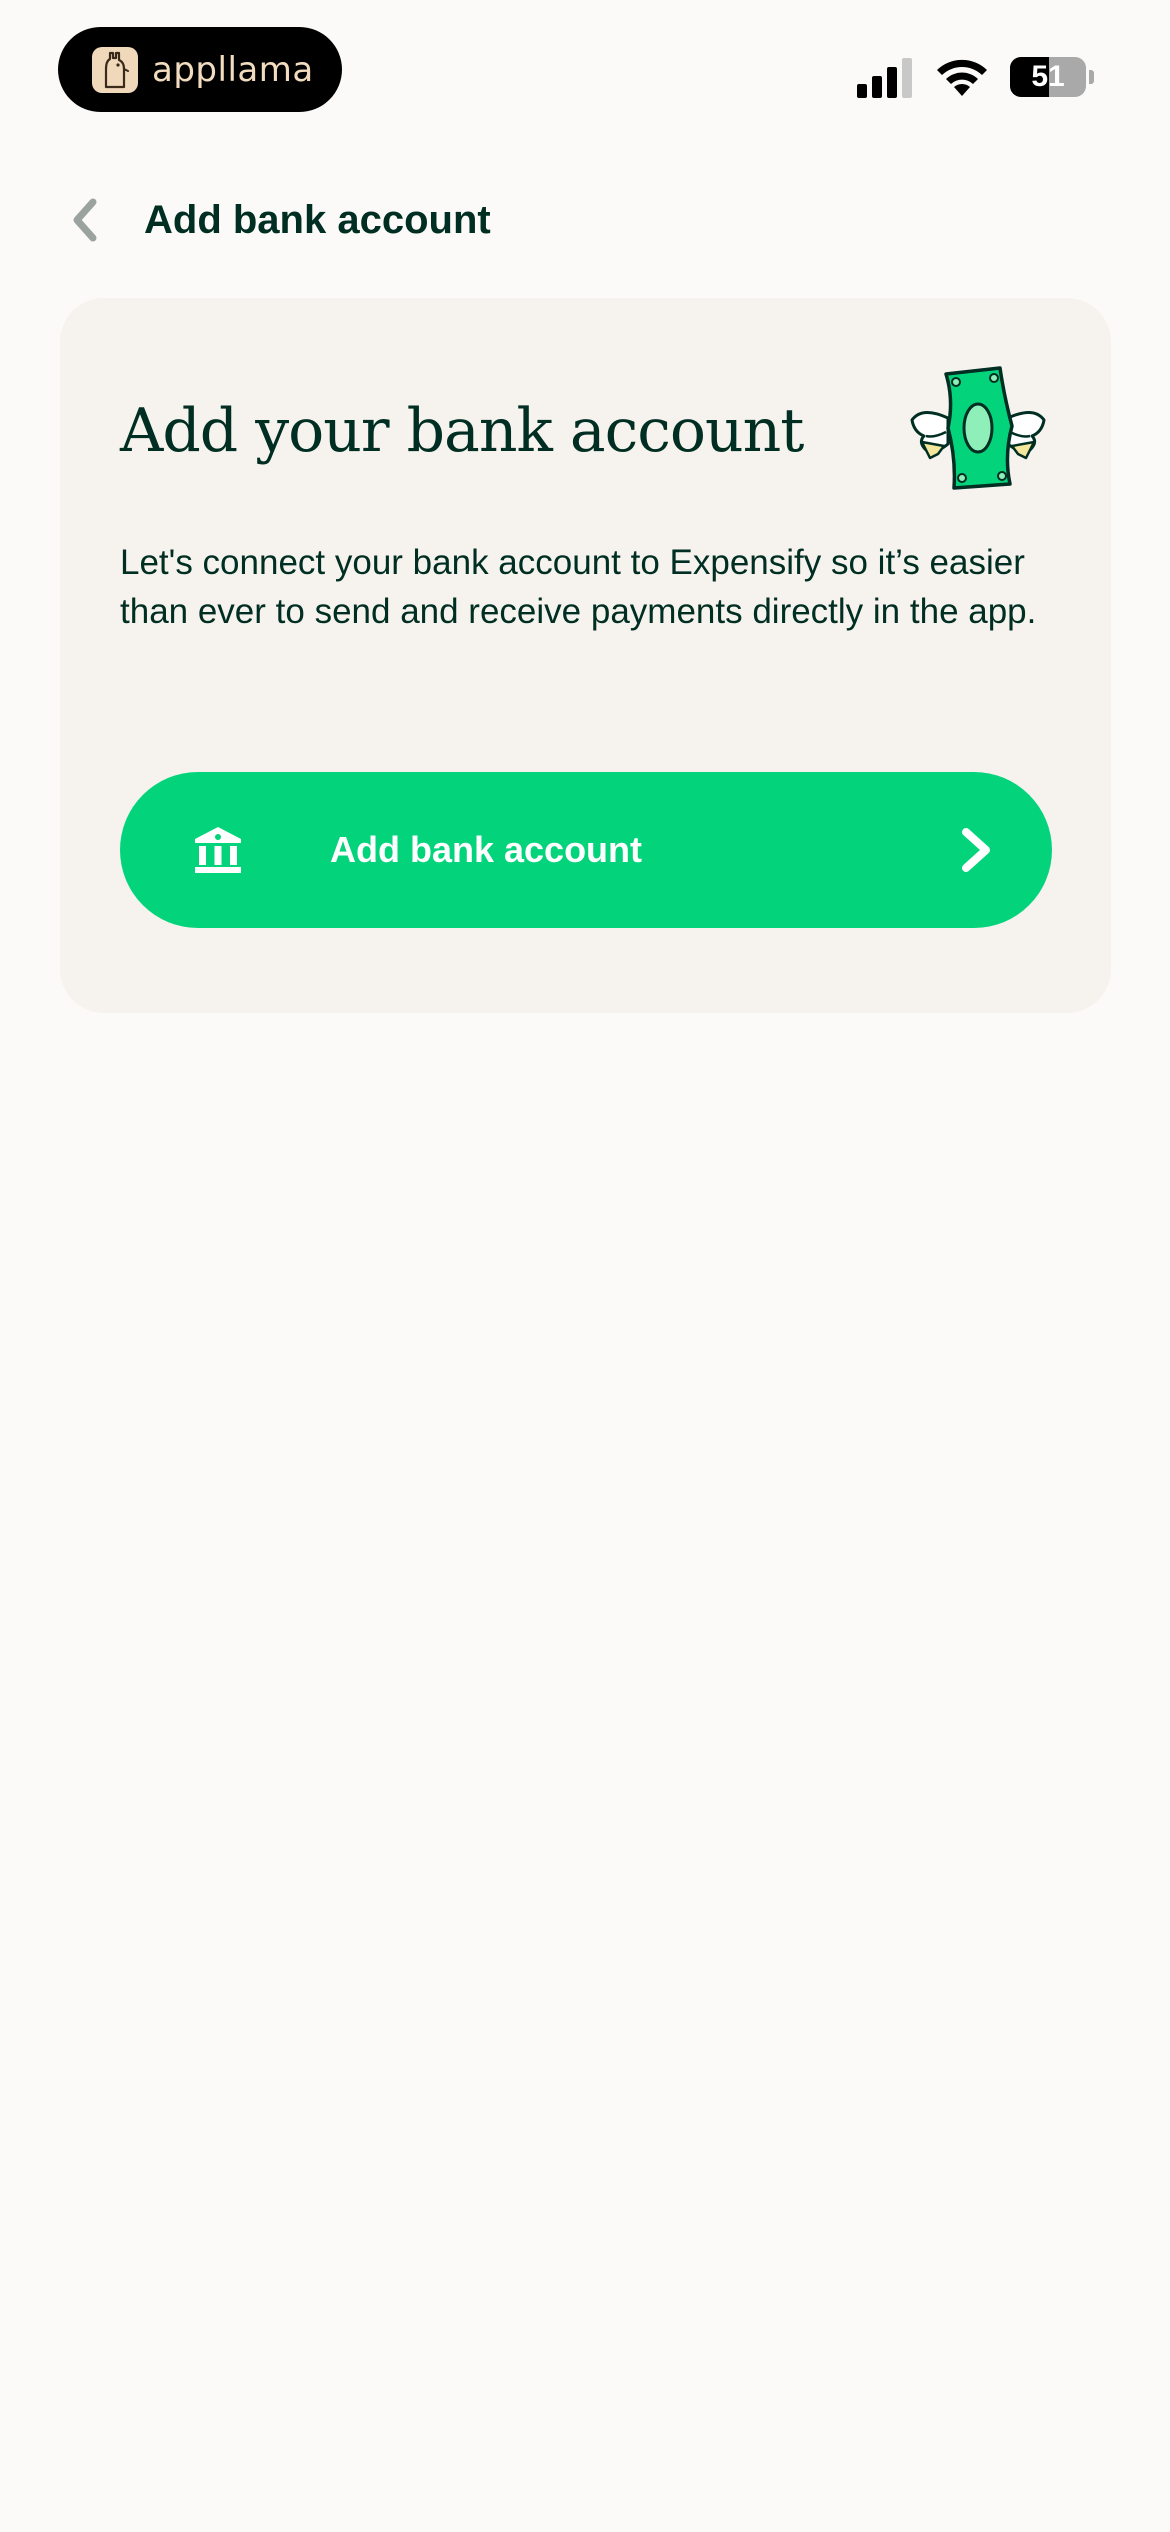  I want to click on llama-logo-icon, so click(115, 69).